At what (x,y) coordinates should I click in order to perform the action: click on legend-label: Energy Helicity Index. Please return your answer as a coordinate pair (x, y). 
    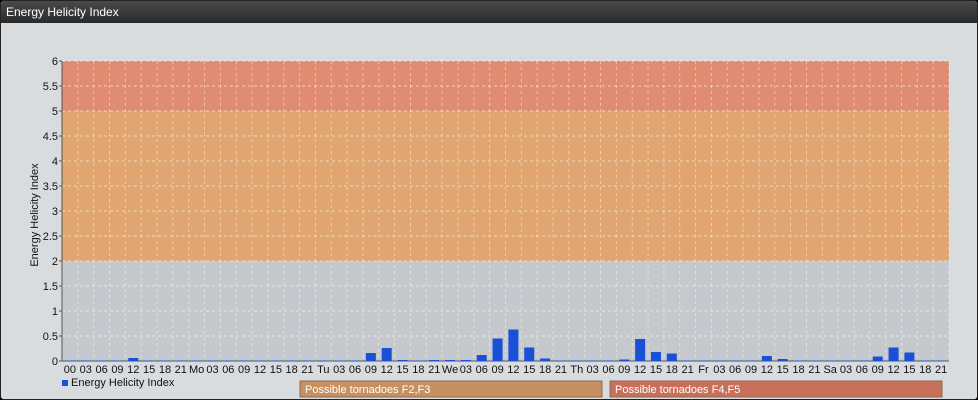
    Looking at the image, I should click on (123, 383).